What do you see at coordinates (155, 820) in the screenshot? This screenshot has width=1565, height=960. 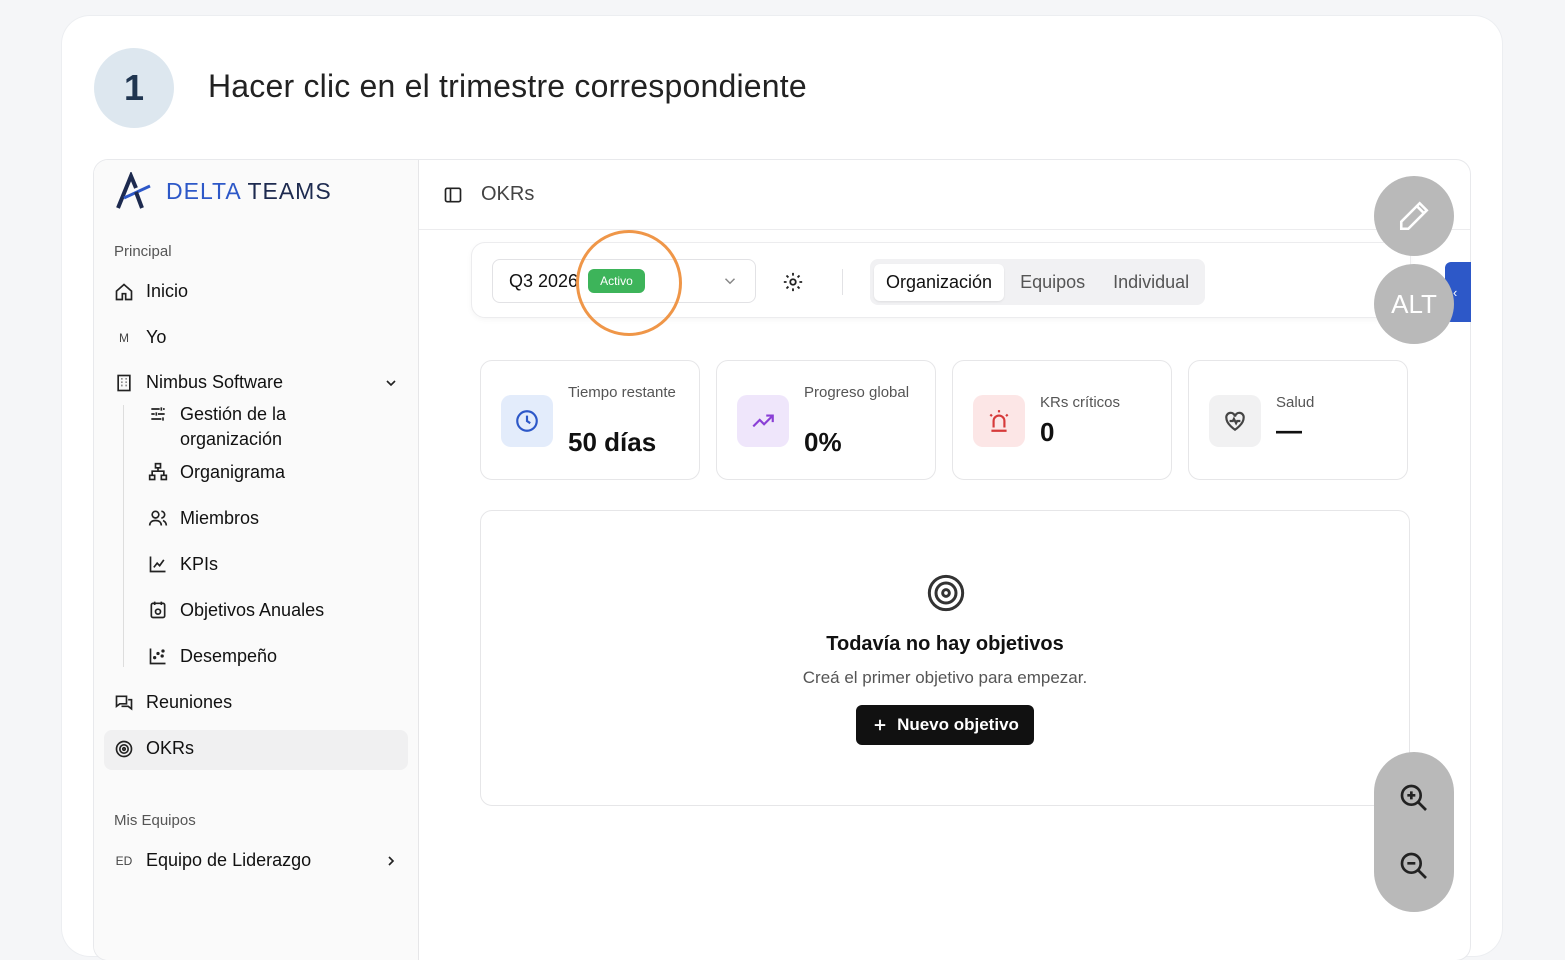 I see `section-label-equipos: Mis Equipos` at bounding box center [155, 820].